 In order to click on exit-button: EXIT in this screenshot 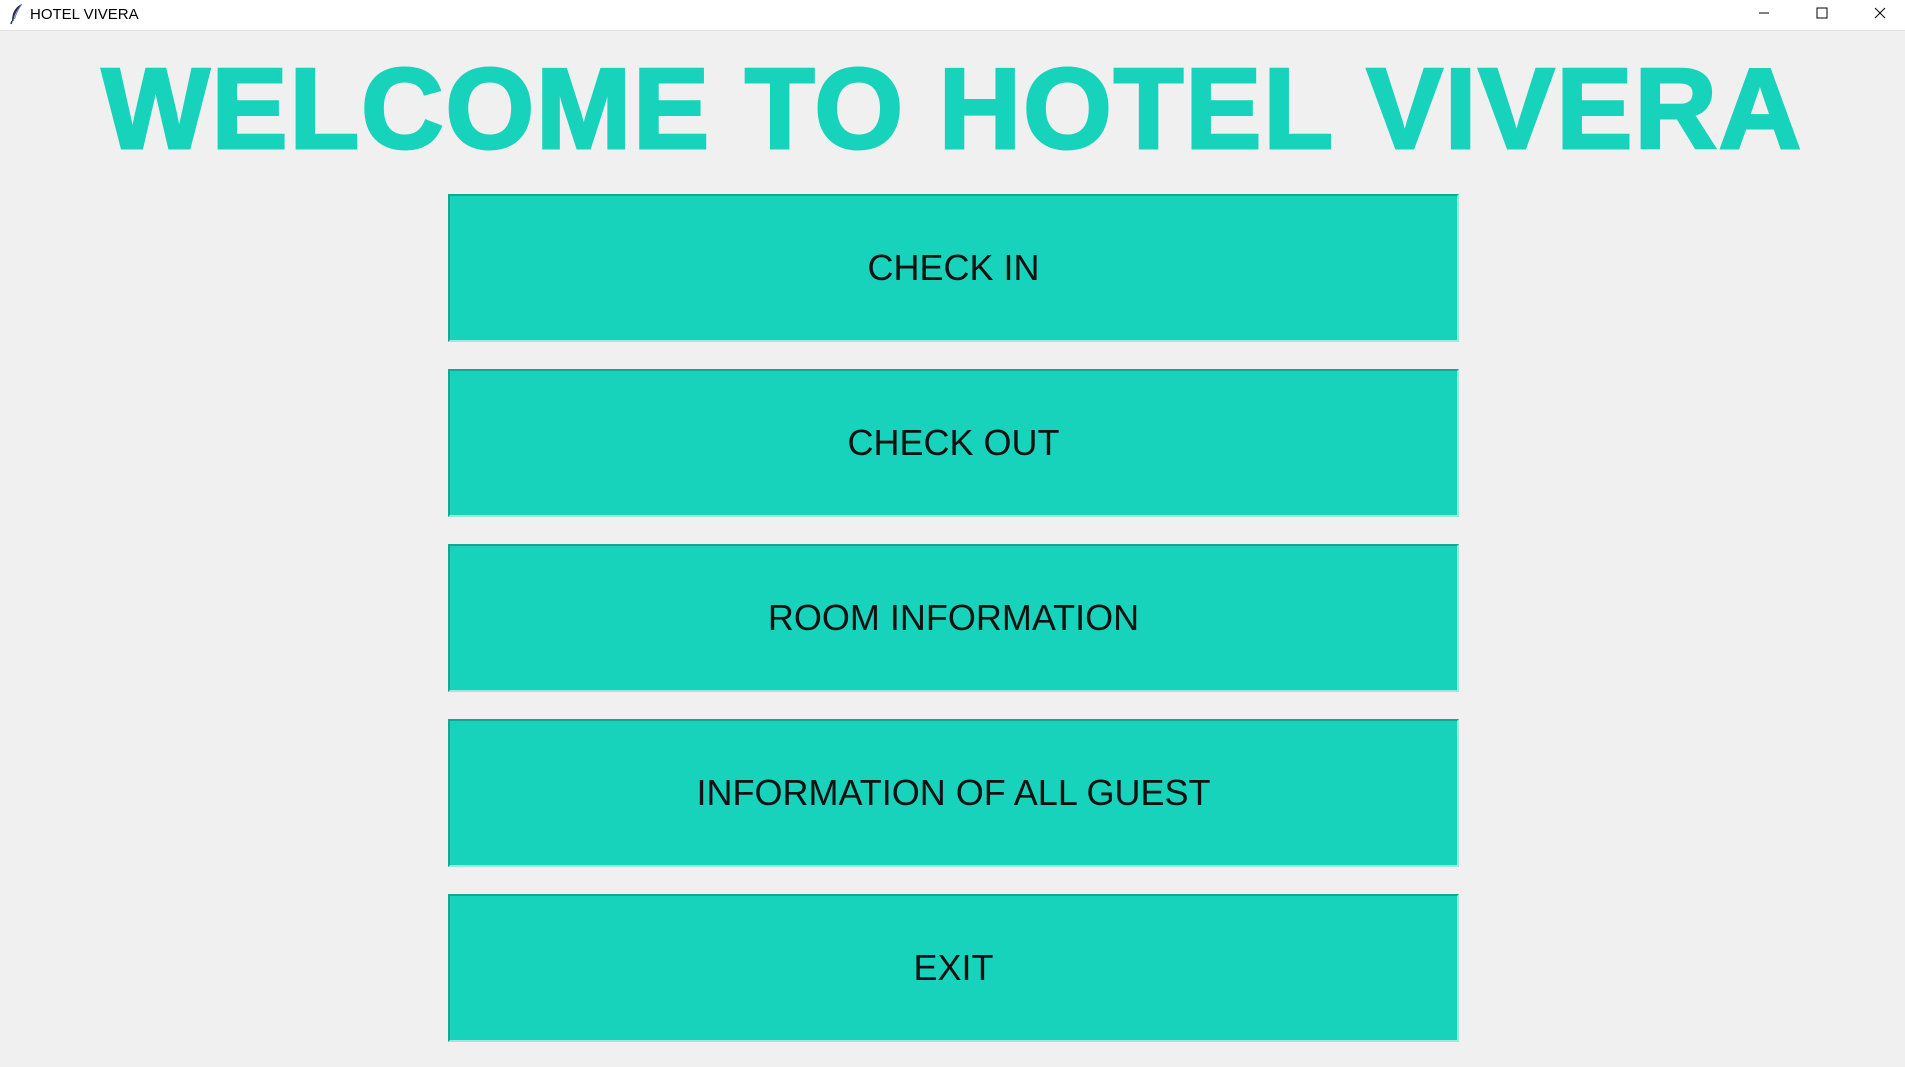, I will do `click(953, 968)`.